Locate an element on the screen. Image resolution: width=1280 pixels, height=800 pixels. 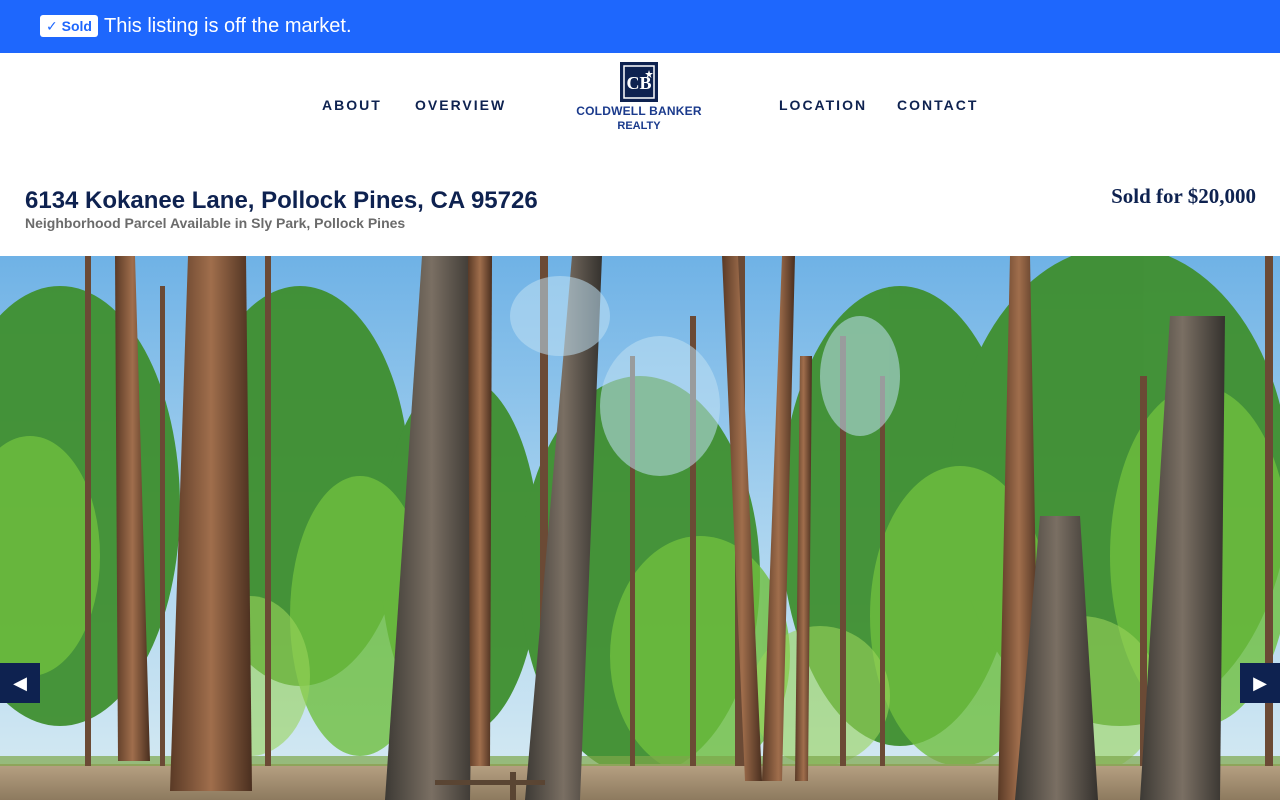
logo-monogram: CB is located at coordinates (639, 82).